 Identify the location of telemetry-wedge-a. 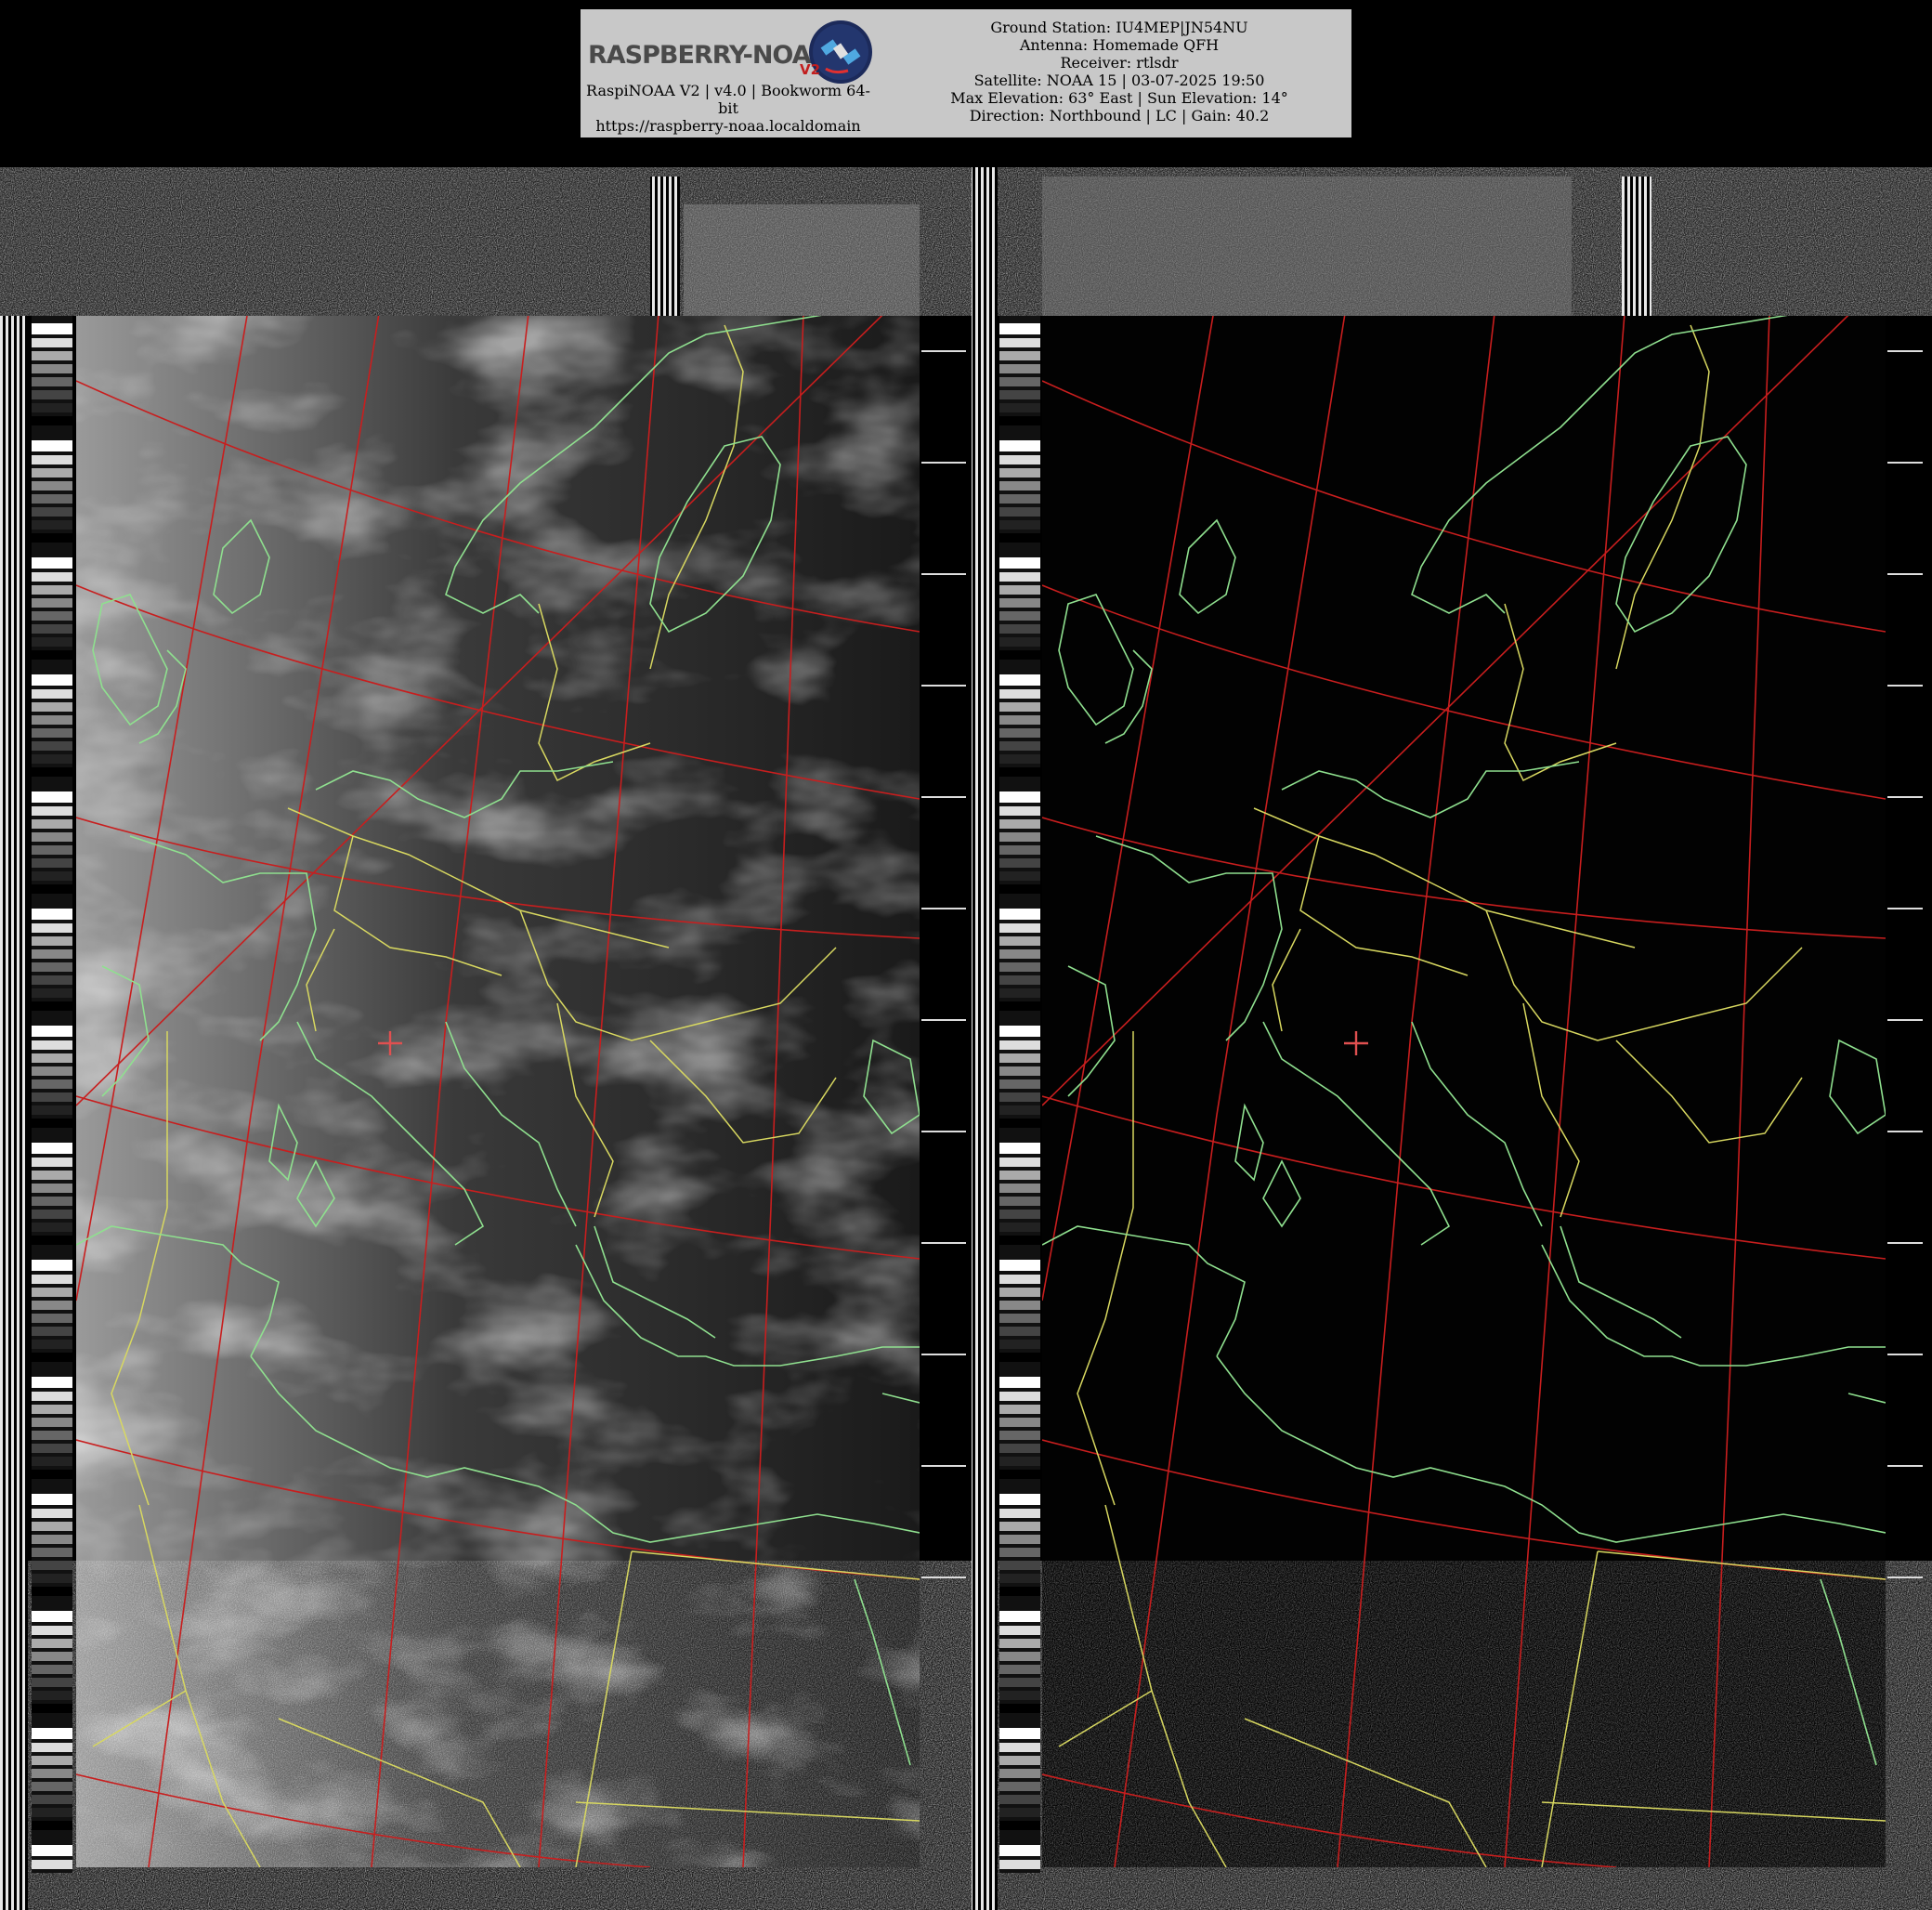
(52, 1094).